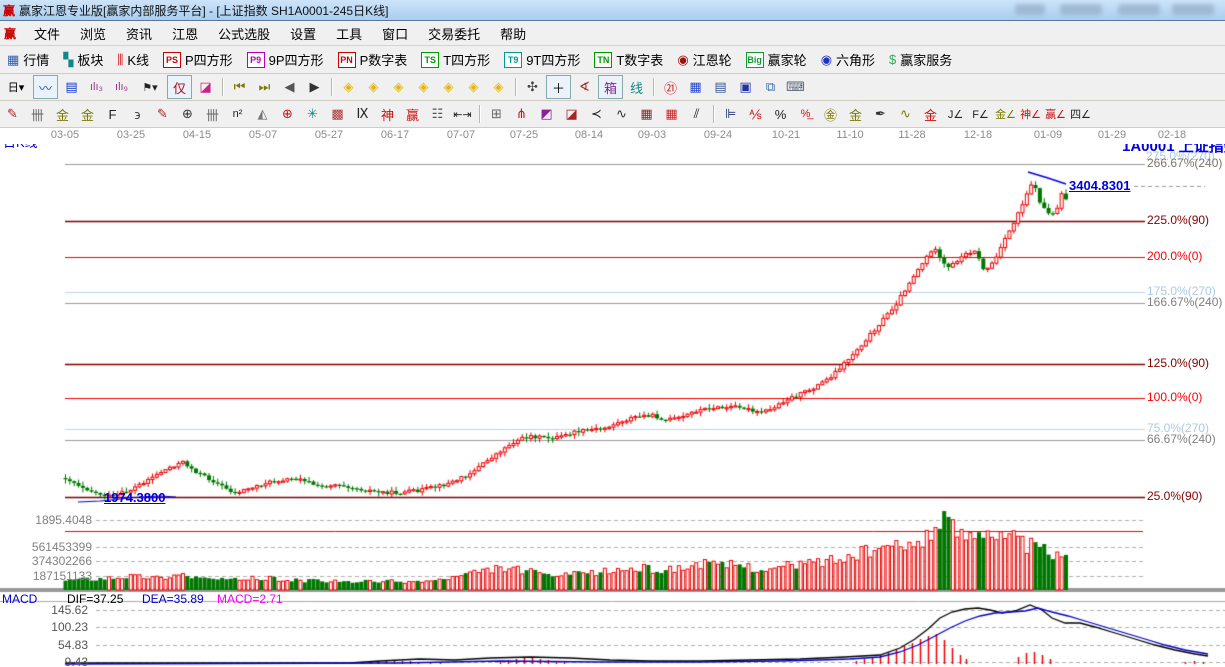 The height and width of the screenshot is (667, 1225). What do you see at coordinates (920, 59) in the screenshot?
I see `winner-service-button: $ 赢家服务` at bounding box center [920, 59].